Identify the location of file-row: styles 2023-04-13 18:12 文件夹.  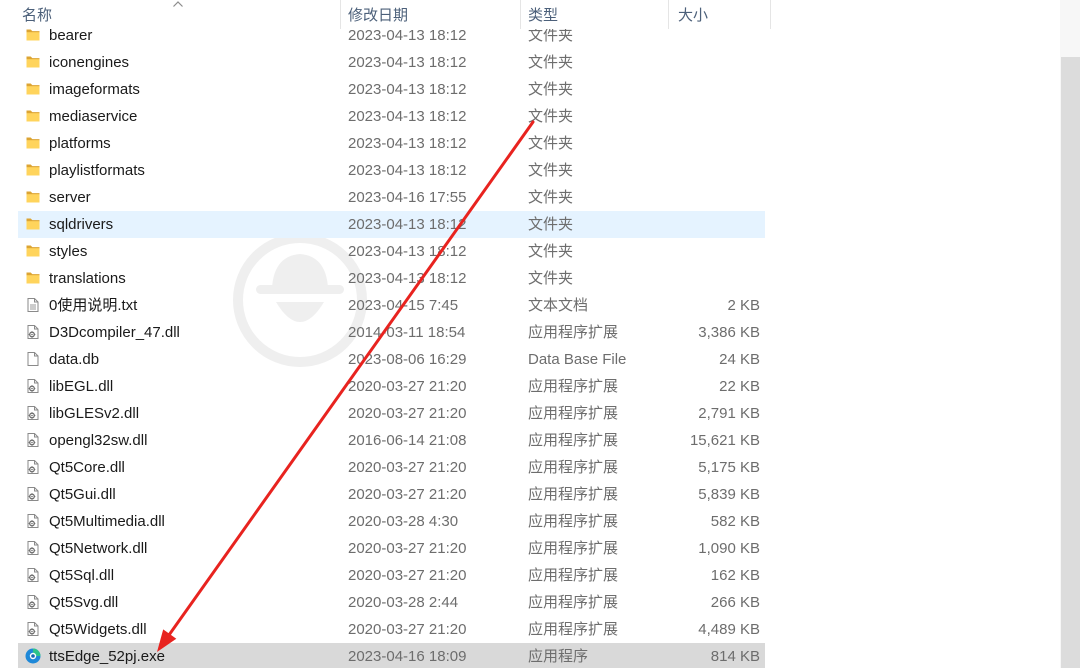
(391, 251).